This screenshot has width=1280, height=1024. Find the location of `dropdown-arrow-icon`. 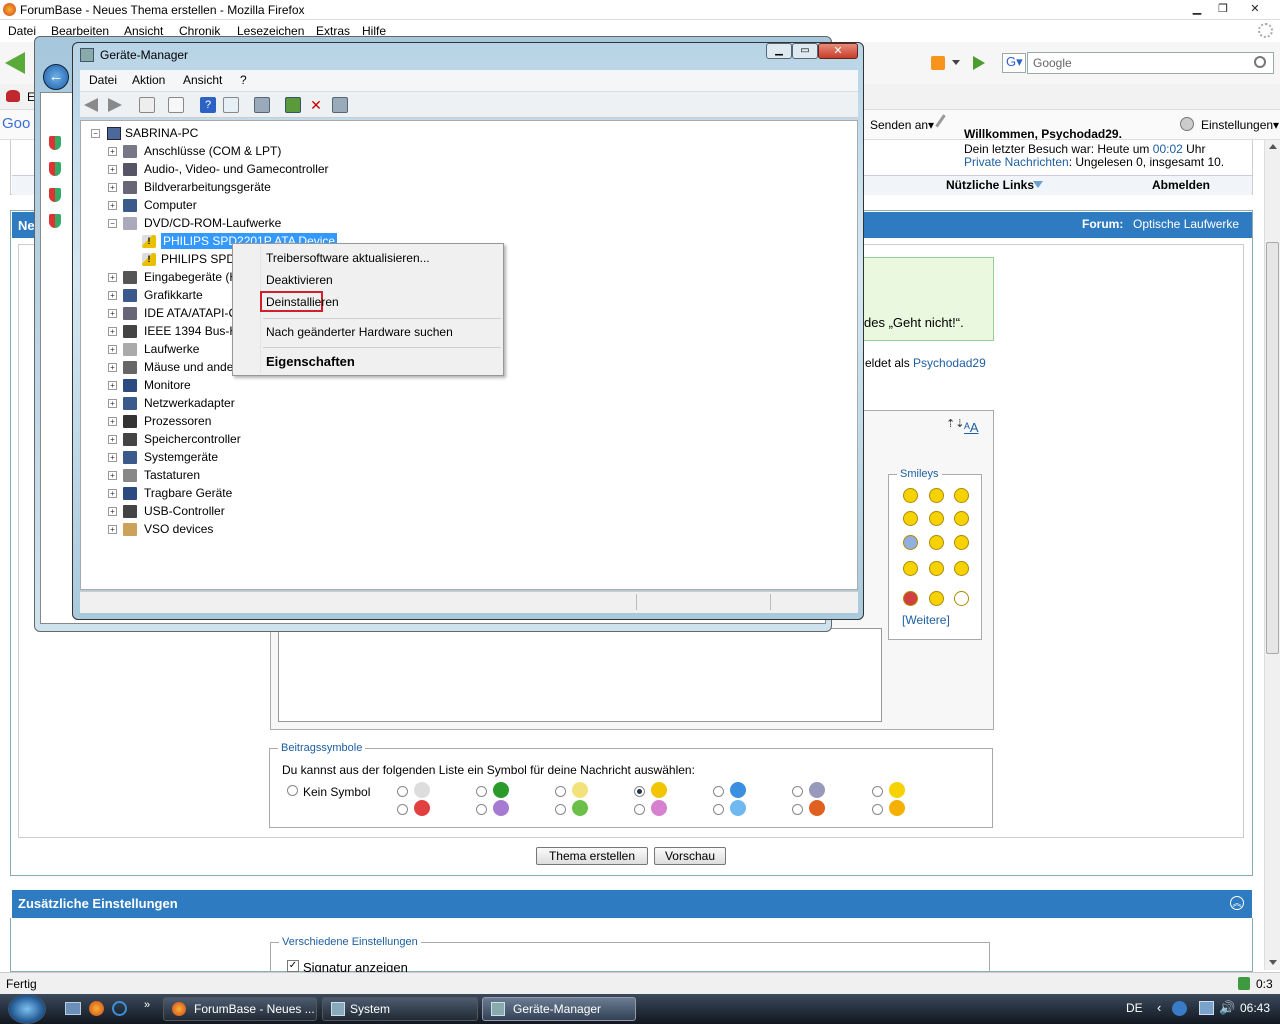

dropdown-arrow-icon is located at coordinates (956, 62).